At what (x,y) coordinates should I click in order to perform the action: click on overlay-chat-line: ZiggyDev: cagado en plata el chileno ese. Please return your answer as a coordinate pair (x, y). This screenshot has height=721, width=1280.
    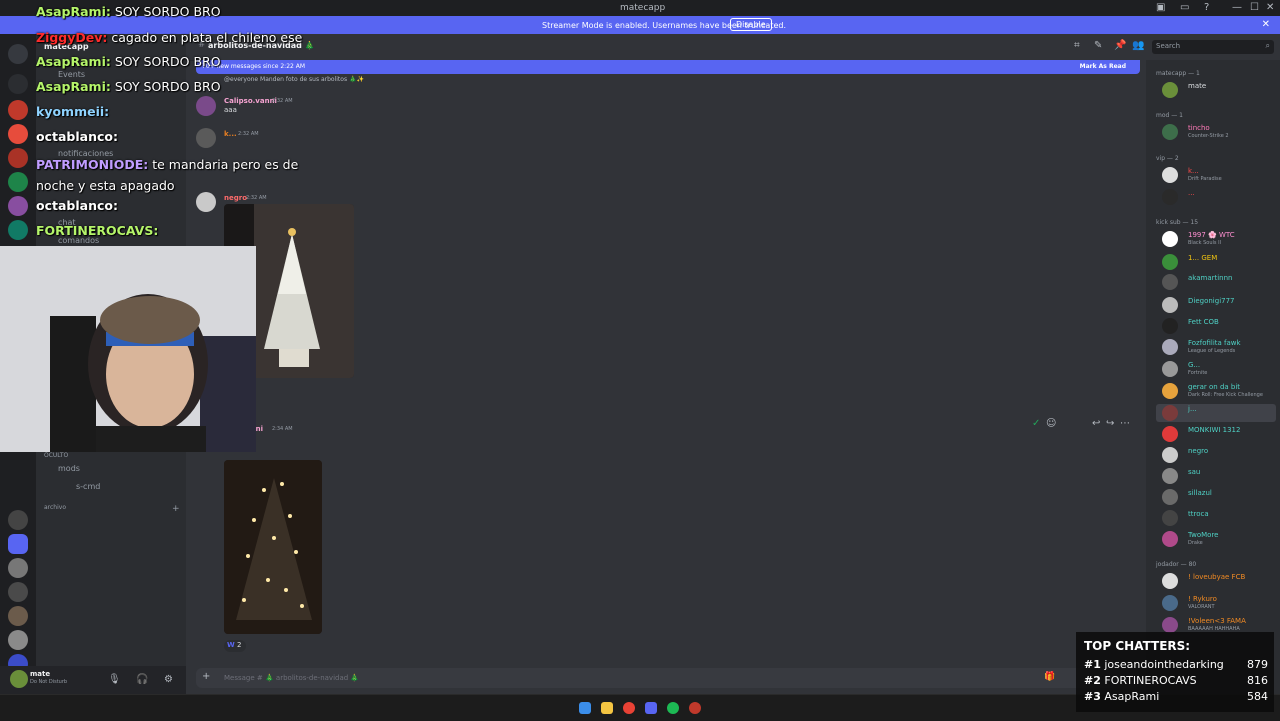
    Looking at the image, I should click on (169, 37).